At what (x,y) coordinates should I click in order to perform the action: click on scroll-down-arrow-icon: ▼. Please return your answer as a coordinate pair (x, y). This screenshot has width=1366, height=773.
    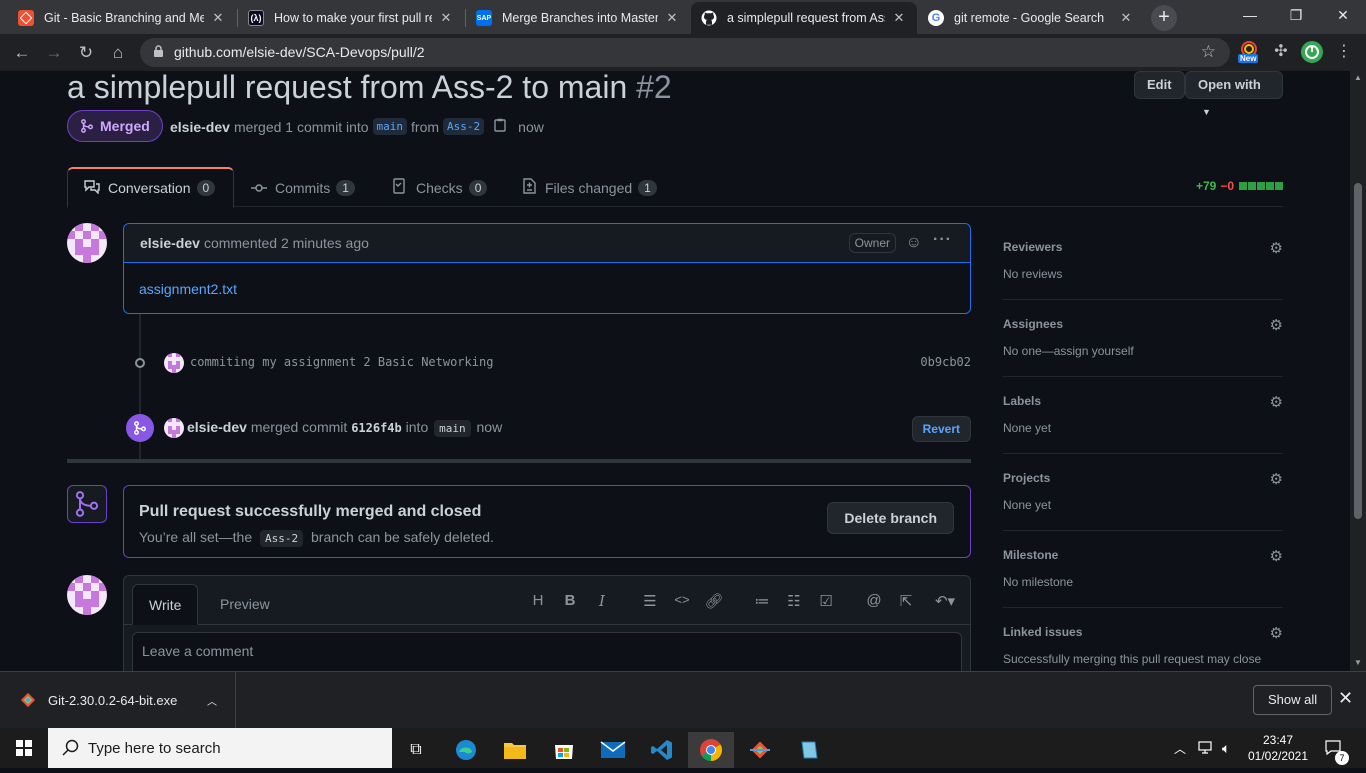
    Looking at the image, I should click on (1358, 662).